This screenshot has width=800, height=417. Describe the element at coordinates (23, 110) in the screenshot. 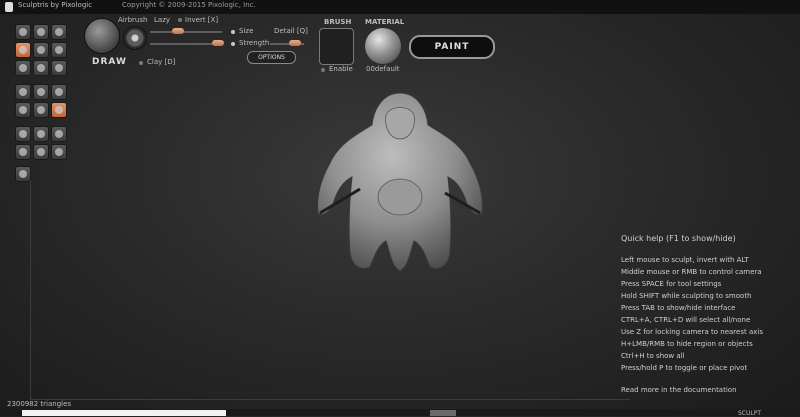

I see `reduce-icon` at that location.